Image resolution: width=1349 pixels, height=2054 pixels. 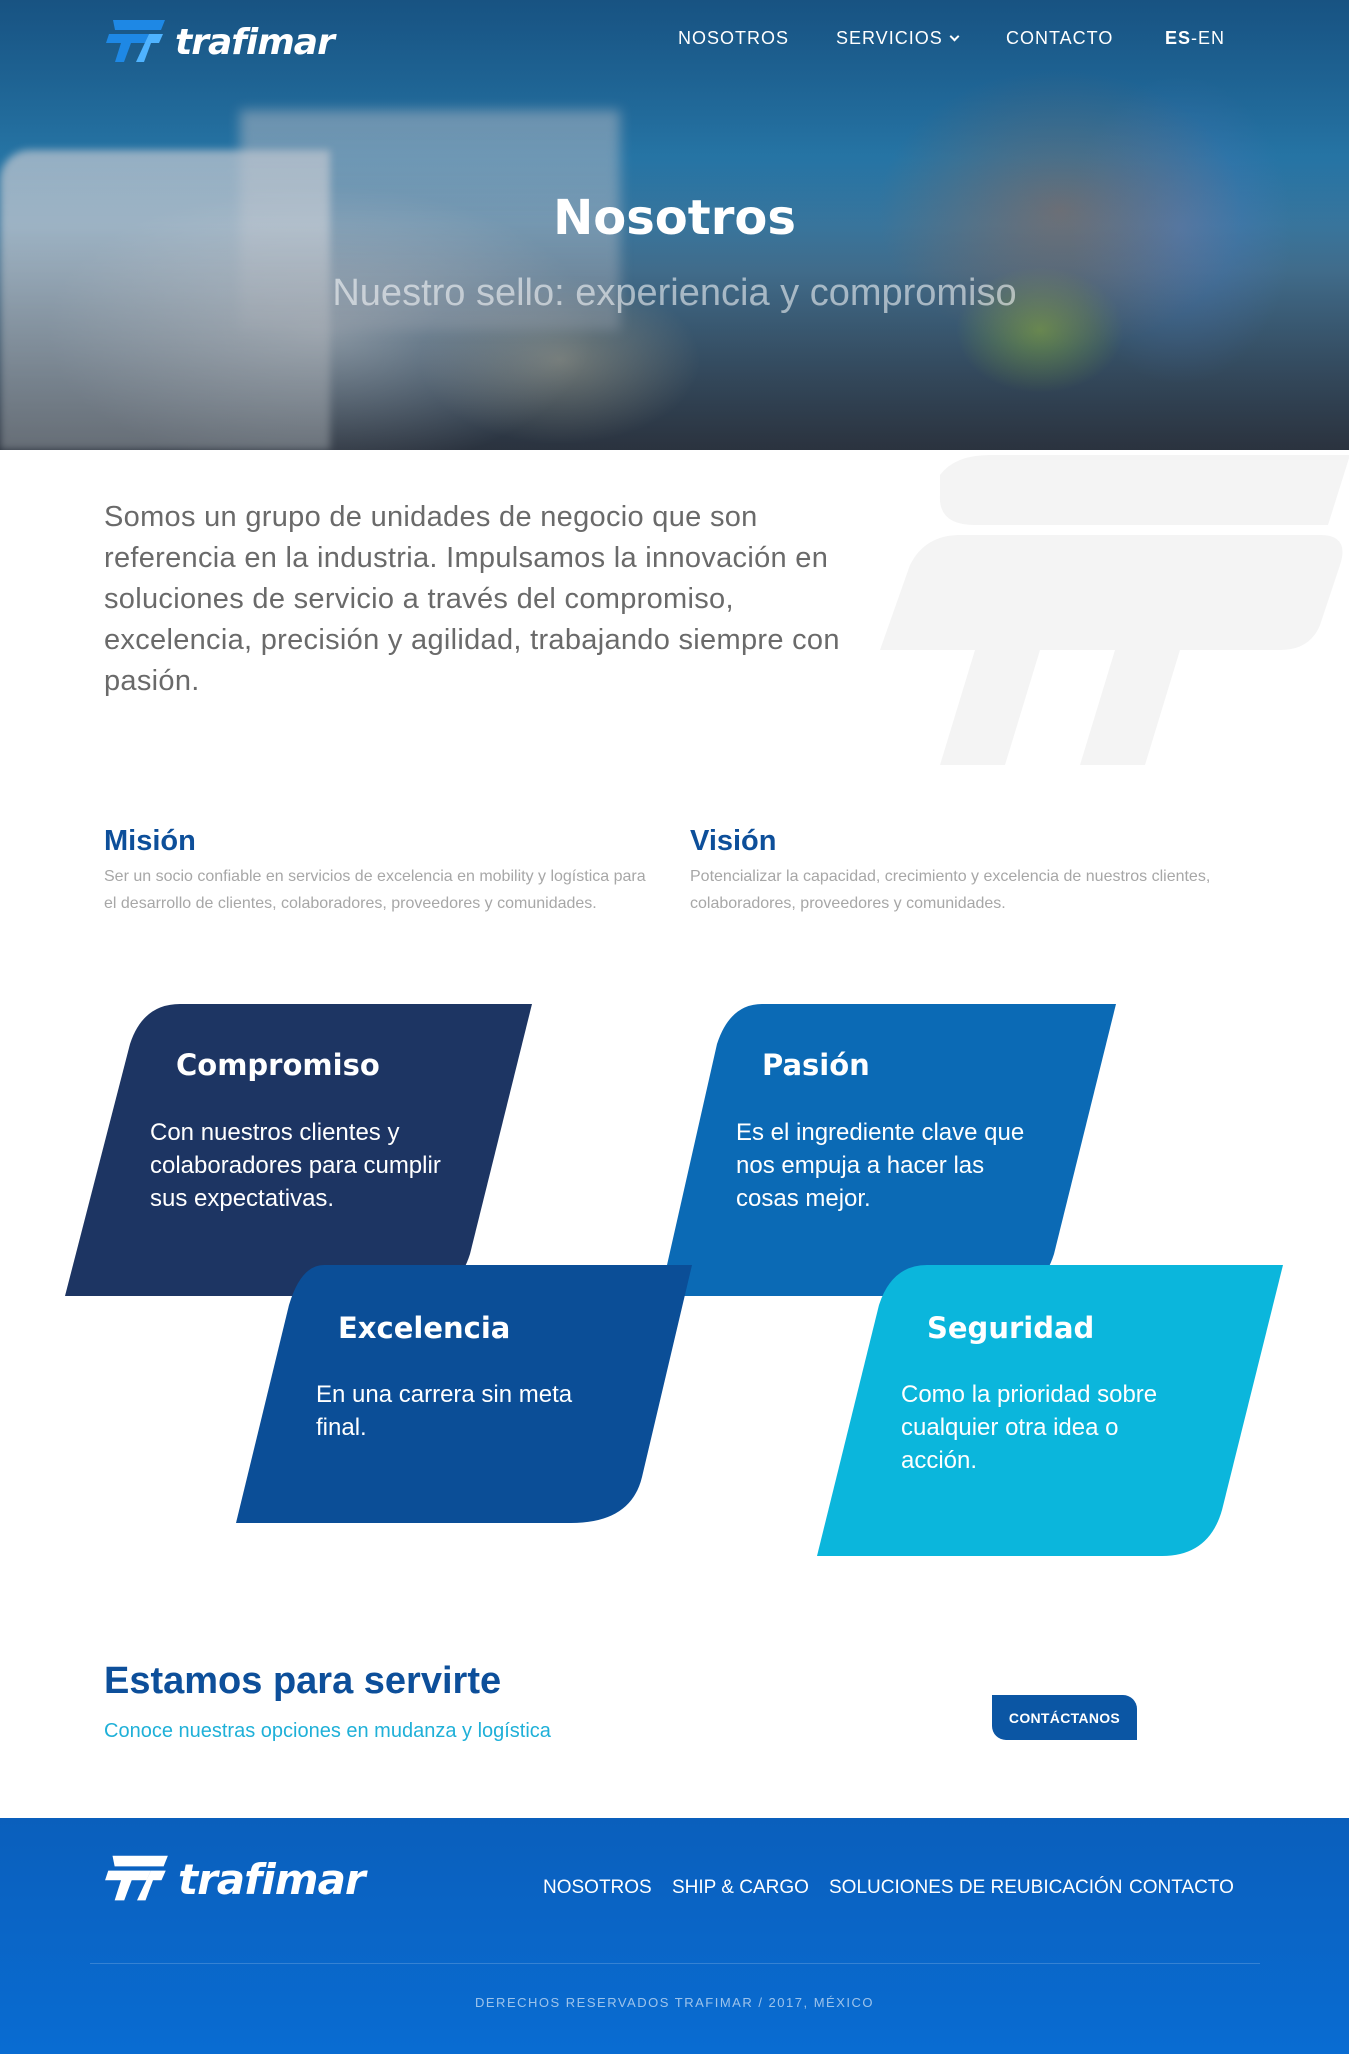 What do you see at coordinates (1011, 1328) in the screenshot?
I see `value-title: Seguridad` at bounding box center [1011, 1328].